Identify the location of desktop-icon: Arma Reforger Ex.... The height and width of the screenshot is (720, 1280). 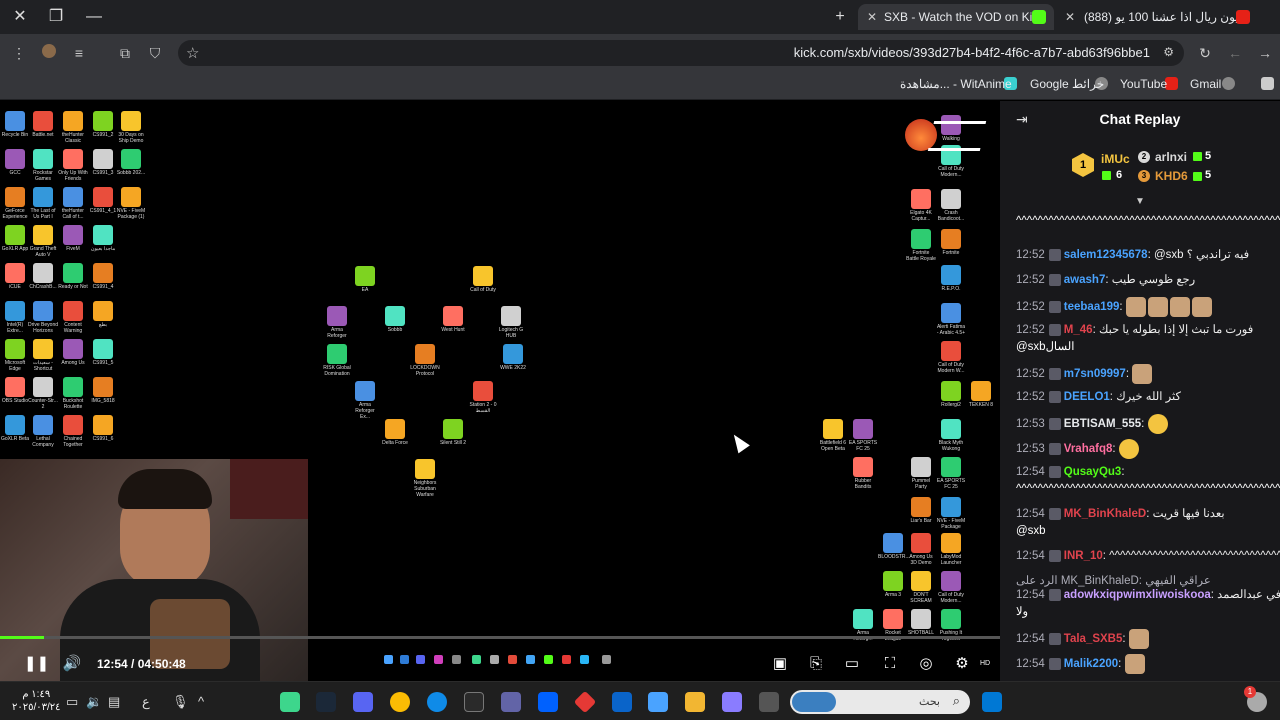
(365, 400).